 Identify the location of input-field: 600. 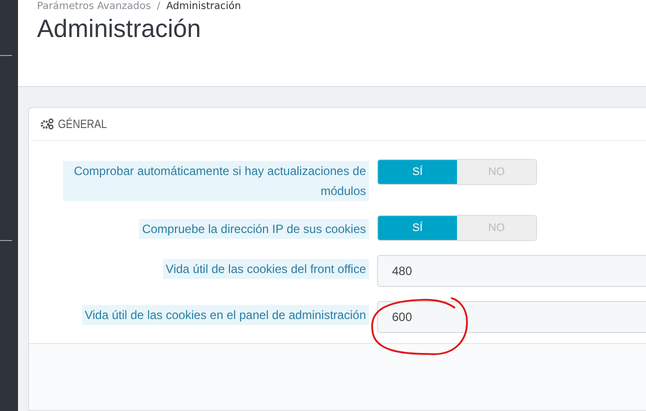
(511, 317).